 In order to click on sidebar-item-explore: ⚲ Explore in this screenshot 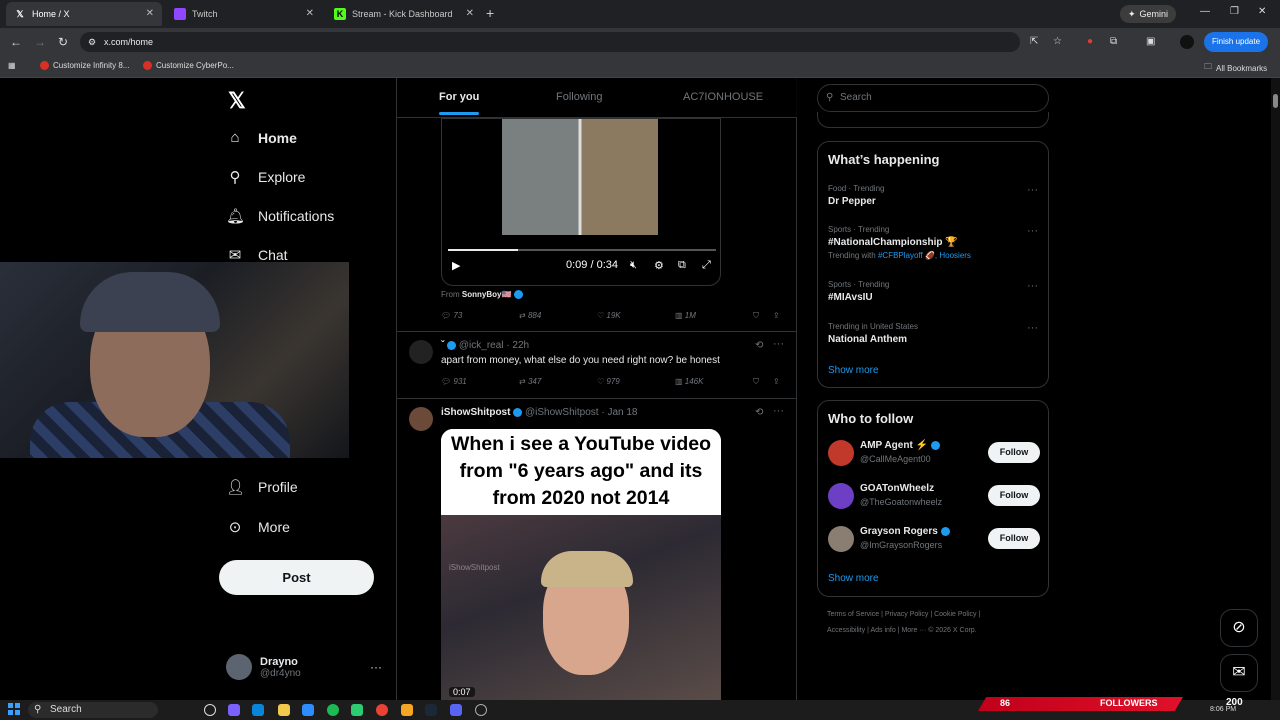, I will do `click(266, 177)`.